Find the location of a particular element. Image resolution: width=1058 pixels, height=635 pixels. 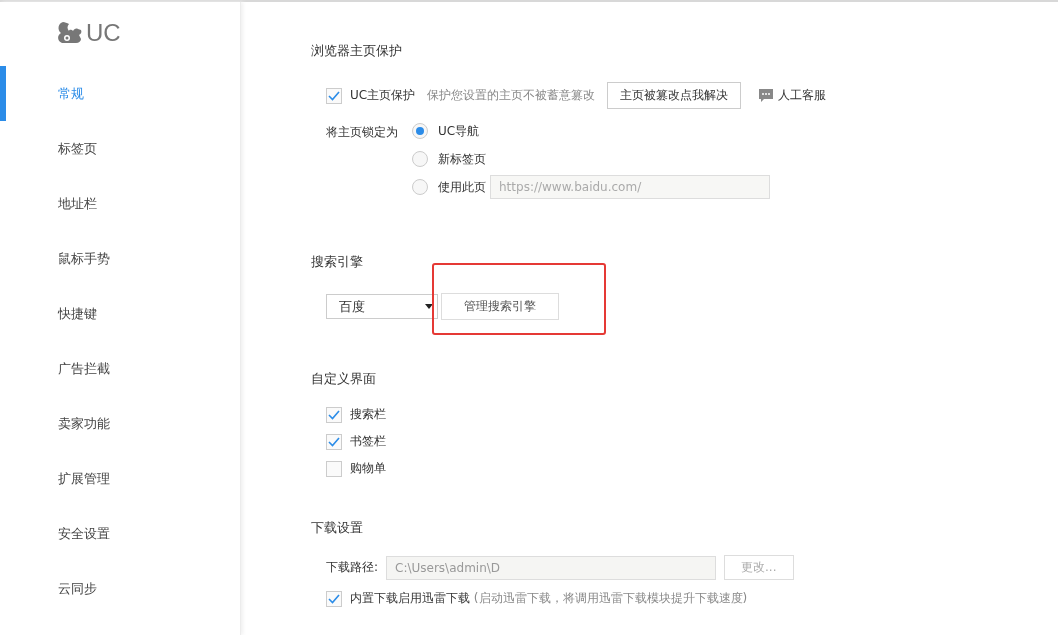

sidebar-item: 标签页 is located at coordinates (120, 148).